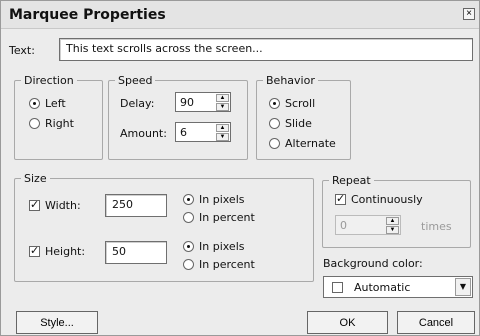 This screenshot has height=336, width=480. I want to click on behavior-alternate-label: Alternate, so click(310, 143).